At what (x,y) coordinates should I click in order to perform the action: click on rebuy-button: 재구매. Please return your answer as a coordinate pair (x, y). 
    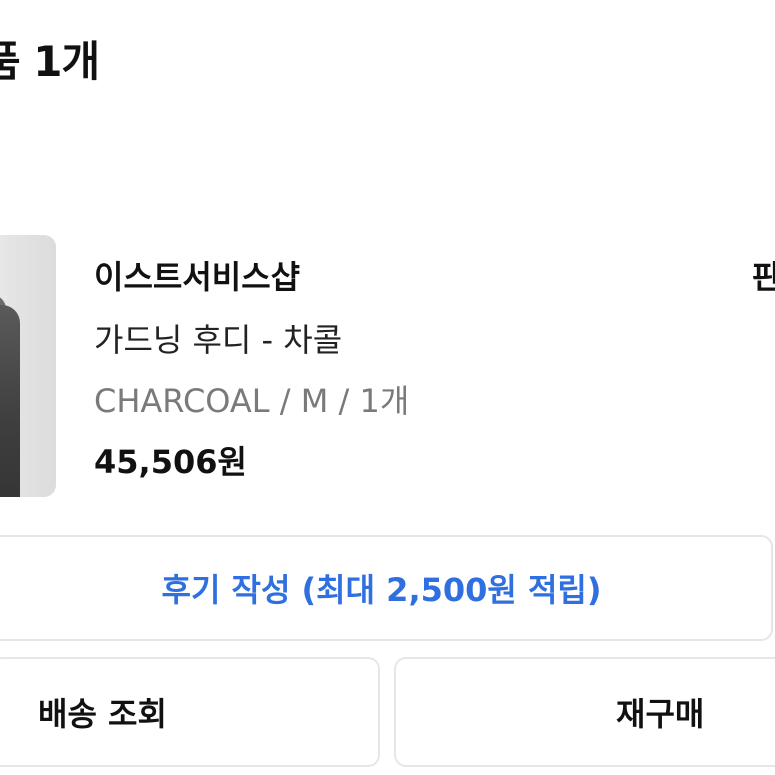
    Looking at the image, I should click on (584, 712).